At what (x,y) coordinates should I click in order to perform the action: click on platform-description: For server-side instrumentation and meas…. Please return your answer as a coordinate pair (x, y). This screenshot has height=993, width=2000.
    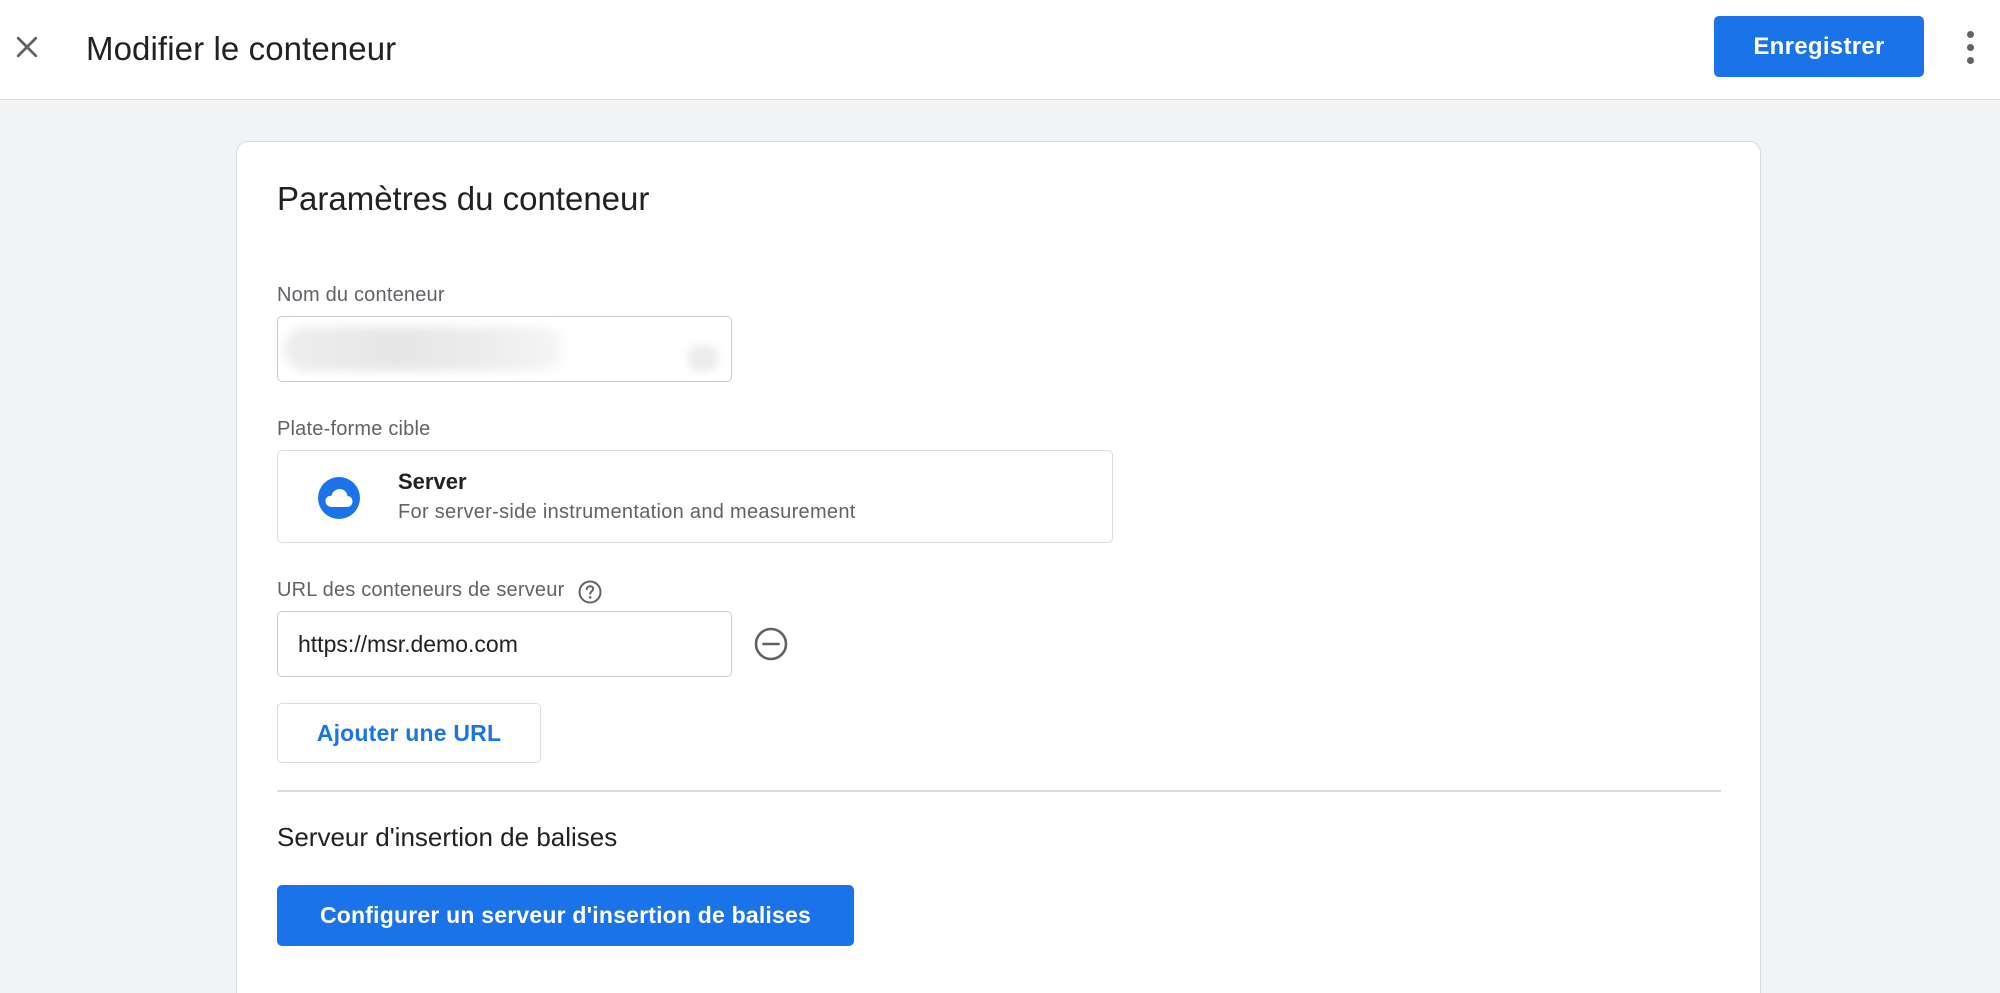
    Looking at the image, I should click on (627, 512).